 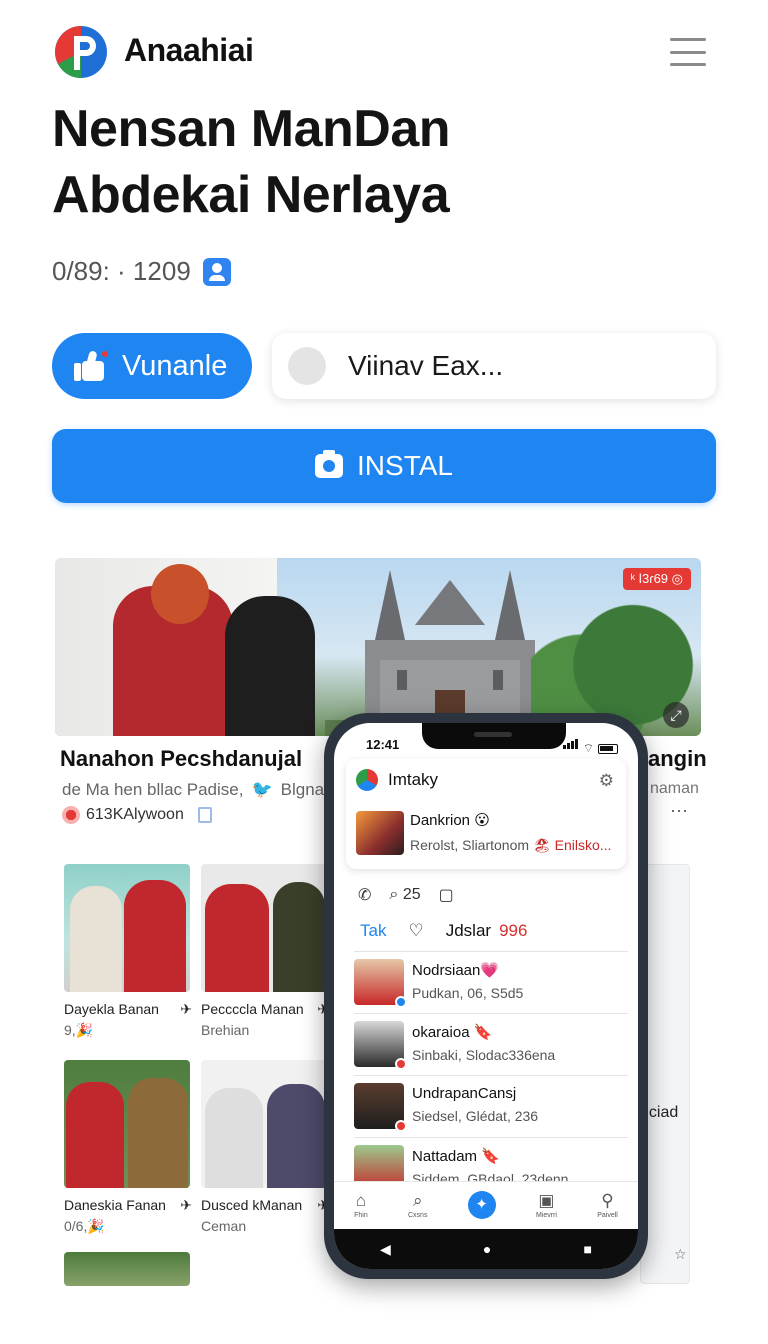 What do you see at coordinates (384, 52) in the screenshot?
I see `top-bar: Anaahiai` at bounding box center [384, 52].